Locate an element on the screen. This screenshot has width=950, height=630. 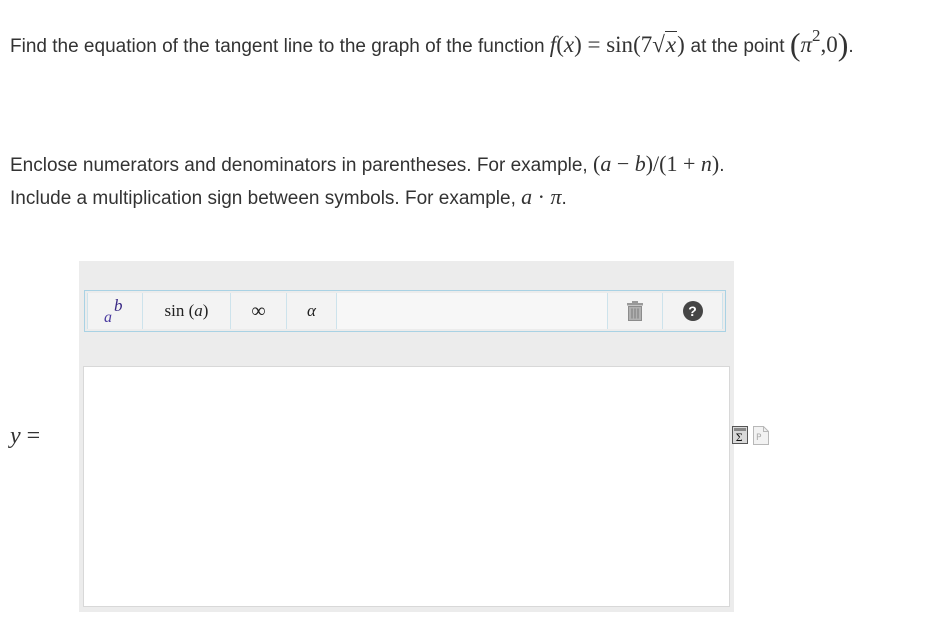
help-icon: ? is located at coordinates (692, 311).